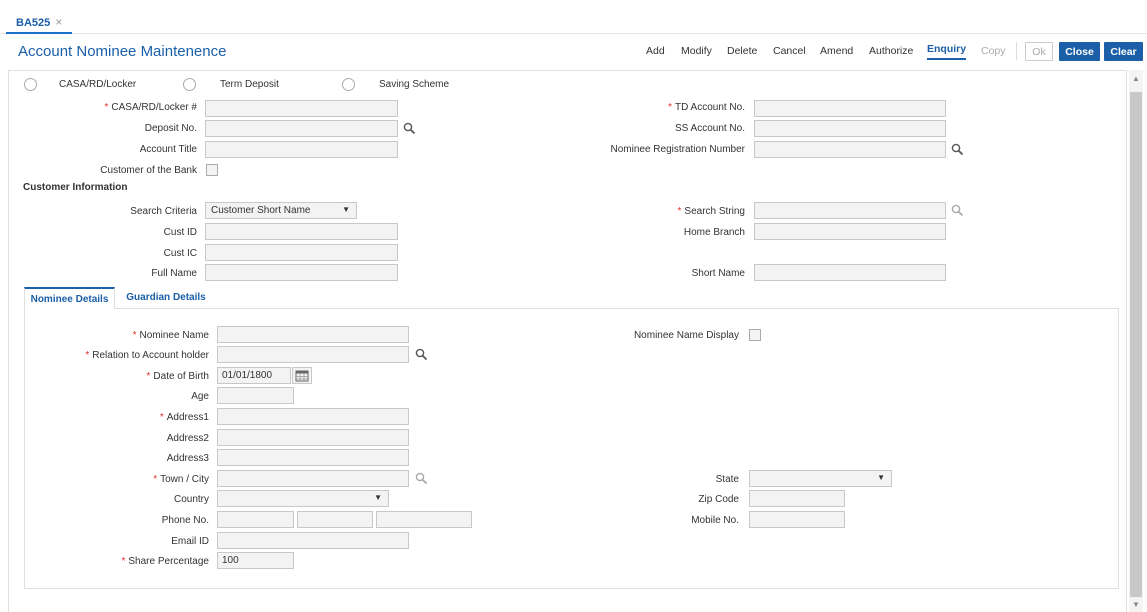 This screenshot has width=1147, height=612. Describe the element at coordinates (185, 520) in the screenshot. I see `phone-label: Phone No.` at that location.